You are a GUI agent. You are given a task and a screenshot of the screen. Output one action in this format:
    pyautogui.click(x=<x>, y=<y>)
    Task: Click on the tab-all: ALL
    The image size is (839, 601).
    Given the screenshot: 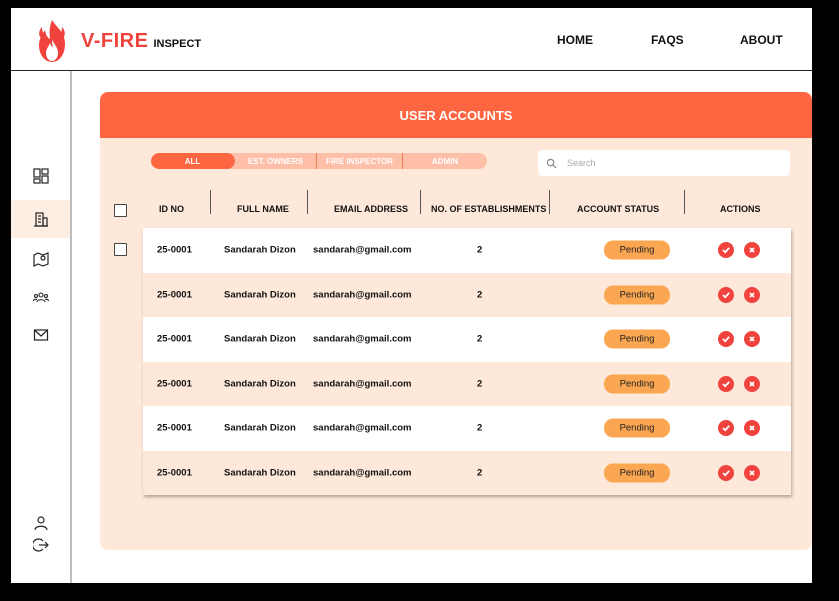 What is the action you would take?
    pyautogui.click(x=193, y=161)
    